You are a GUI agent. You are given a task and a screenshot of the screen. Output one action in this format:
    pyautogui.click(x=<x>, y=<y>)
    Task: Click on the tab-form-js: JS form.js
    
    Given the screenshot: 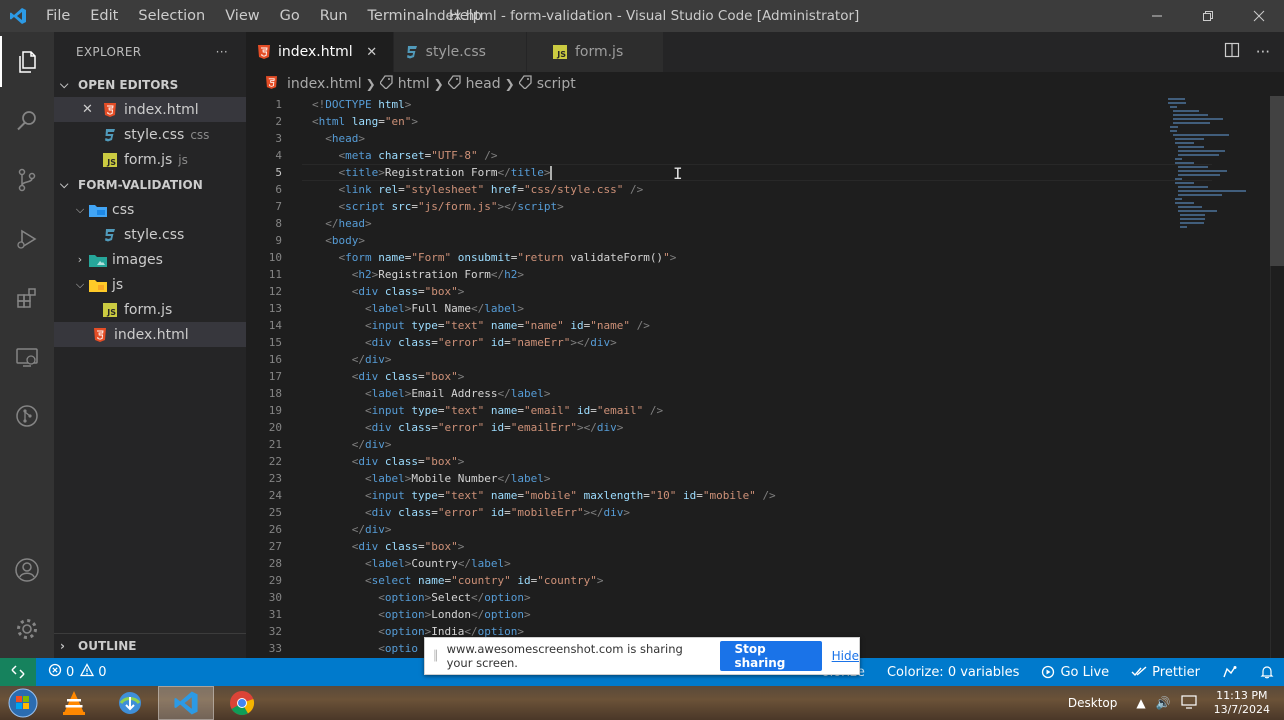 What is the action you would take?
    pyautogui.click(x=595, y=52)
    